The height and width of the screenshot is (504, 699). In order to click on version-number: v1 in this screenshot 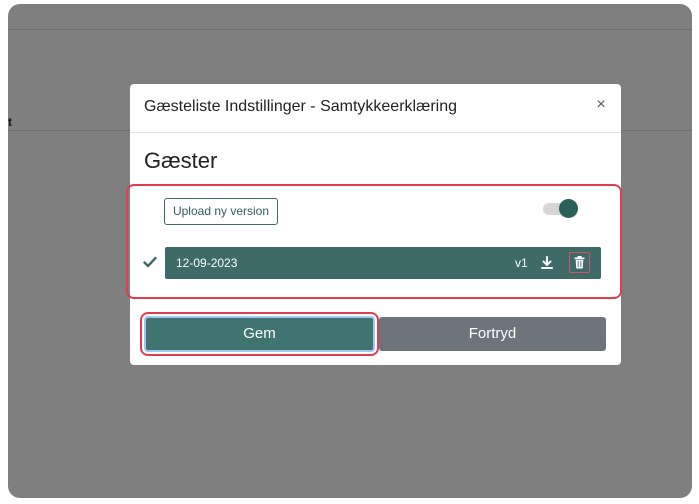, I will do `click(521, 263)`.